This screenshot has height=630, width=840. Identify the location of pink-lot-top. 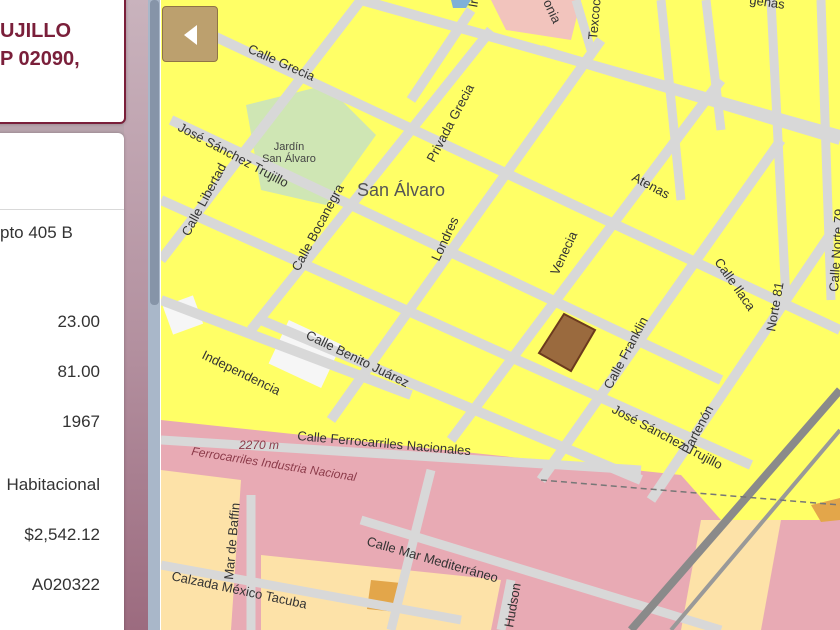
(536, 20).